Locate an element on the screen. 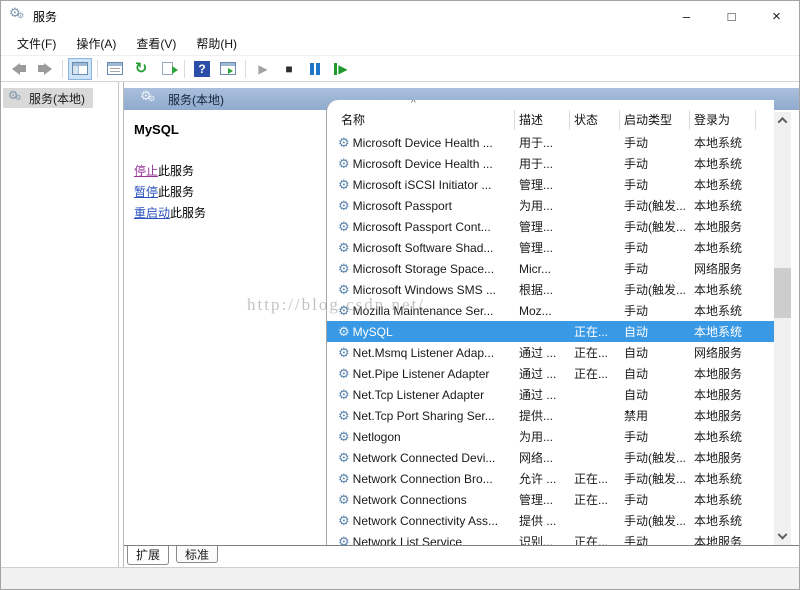 This screenshot has width=800, height=590. minimize-button: – is located at coordinates (686, 16).